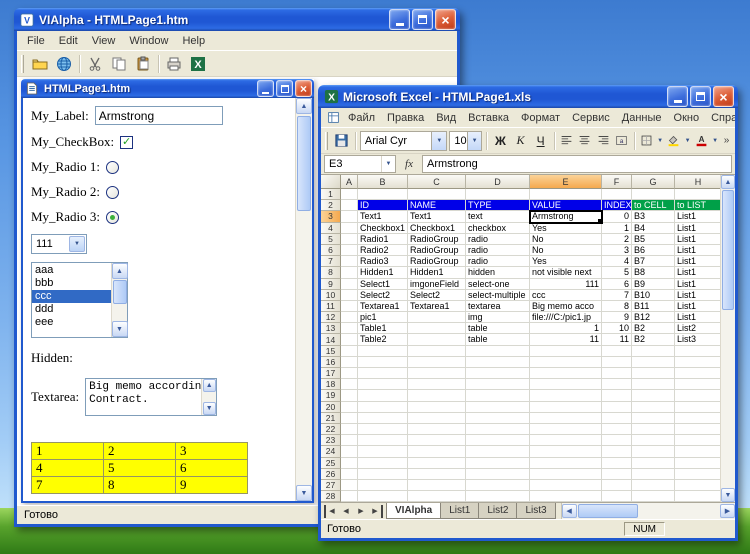  What do you see at coordinates (383, 407) in the screenshot?
I see `cell-B20` at bounding box center [383, 407].